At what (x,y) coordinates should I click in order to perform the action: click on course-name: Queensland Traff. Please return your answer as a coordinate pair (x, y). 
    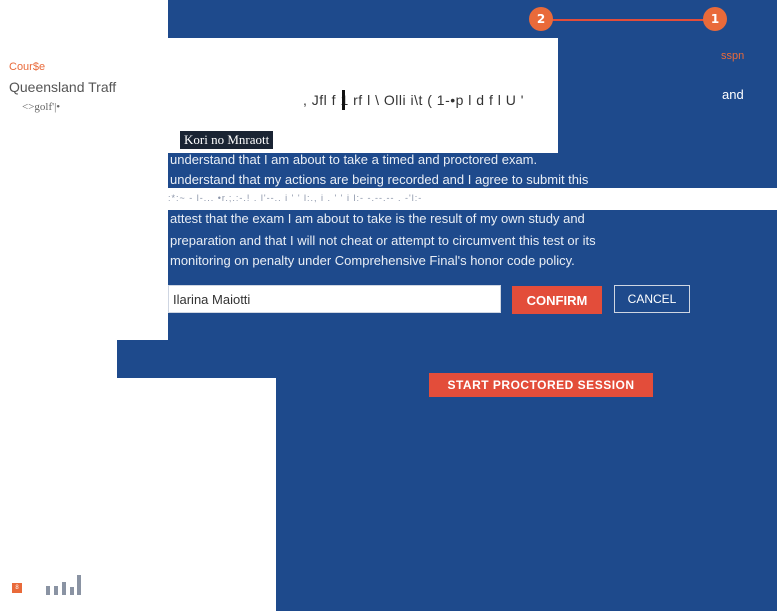
    Looking at the image, I should click on (62, 87).